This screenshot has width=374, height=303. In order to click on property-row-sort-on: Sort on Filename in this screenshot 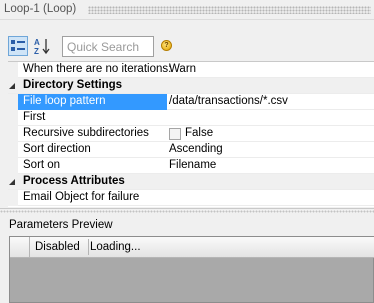, I will do `click(191, 166)`.